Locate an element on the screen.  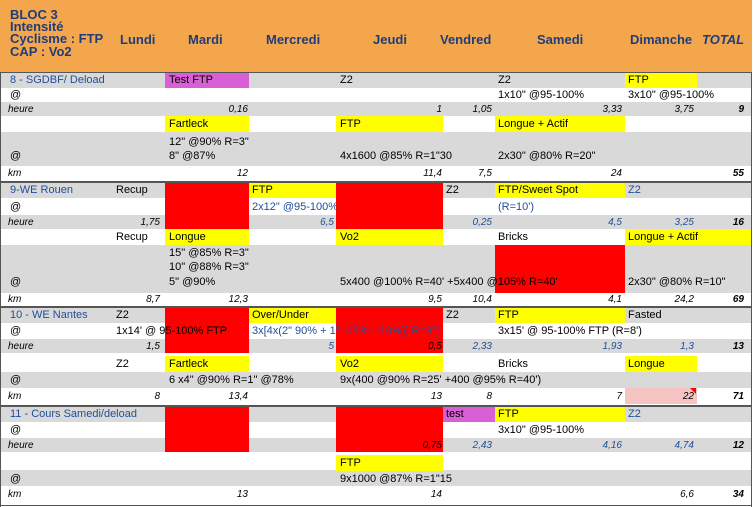
session-detail: (R=10') is located at coordinates (516, 207).